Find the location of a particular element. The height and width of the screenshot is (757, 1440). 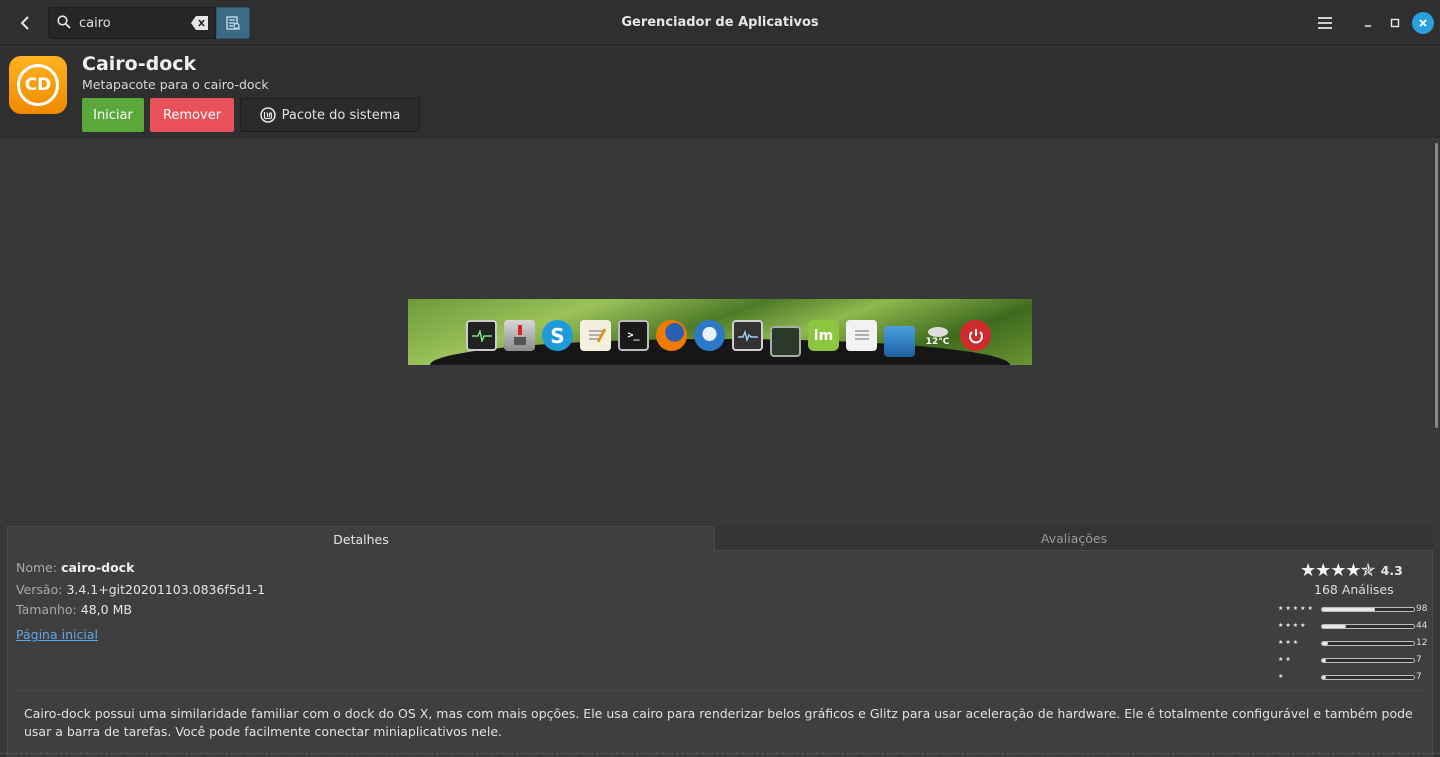

version-label: Versão: is located at coordinates (39, 589).